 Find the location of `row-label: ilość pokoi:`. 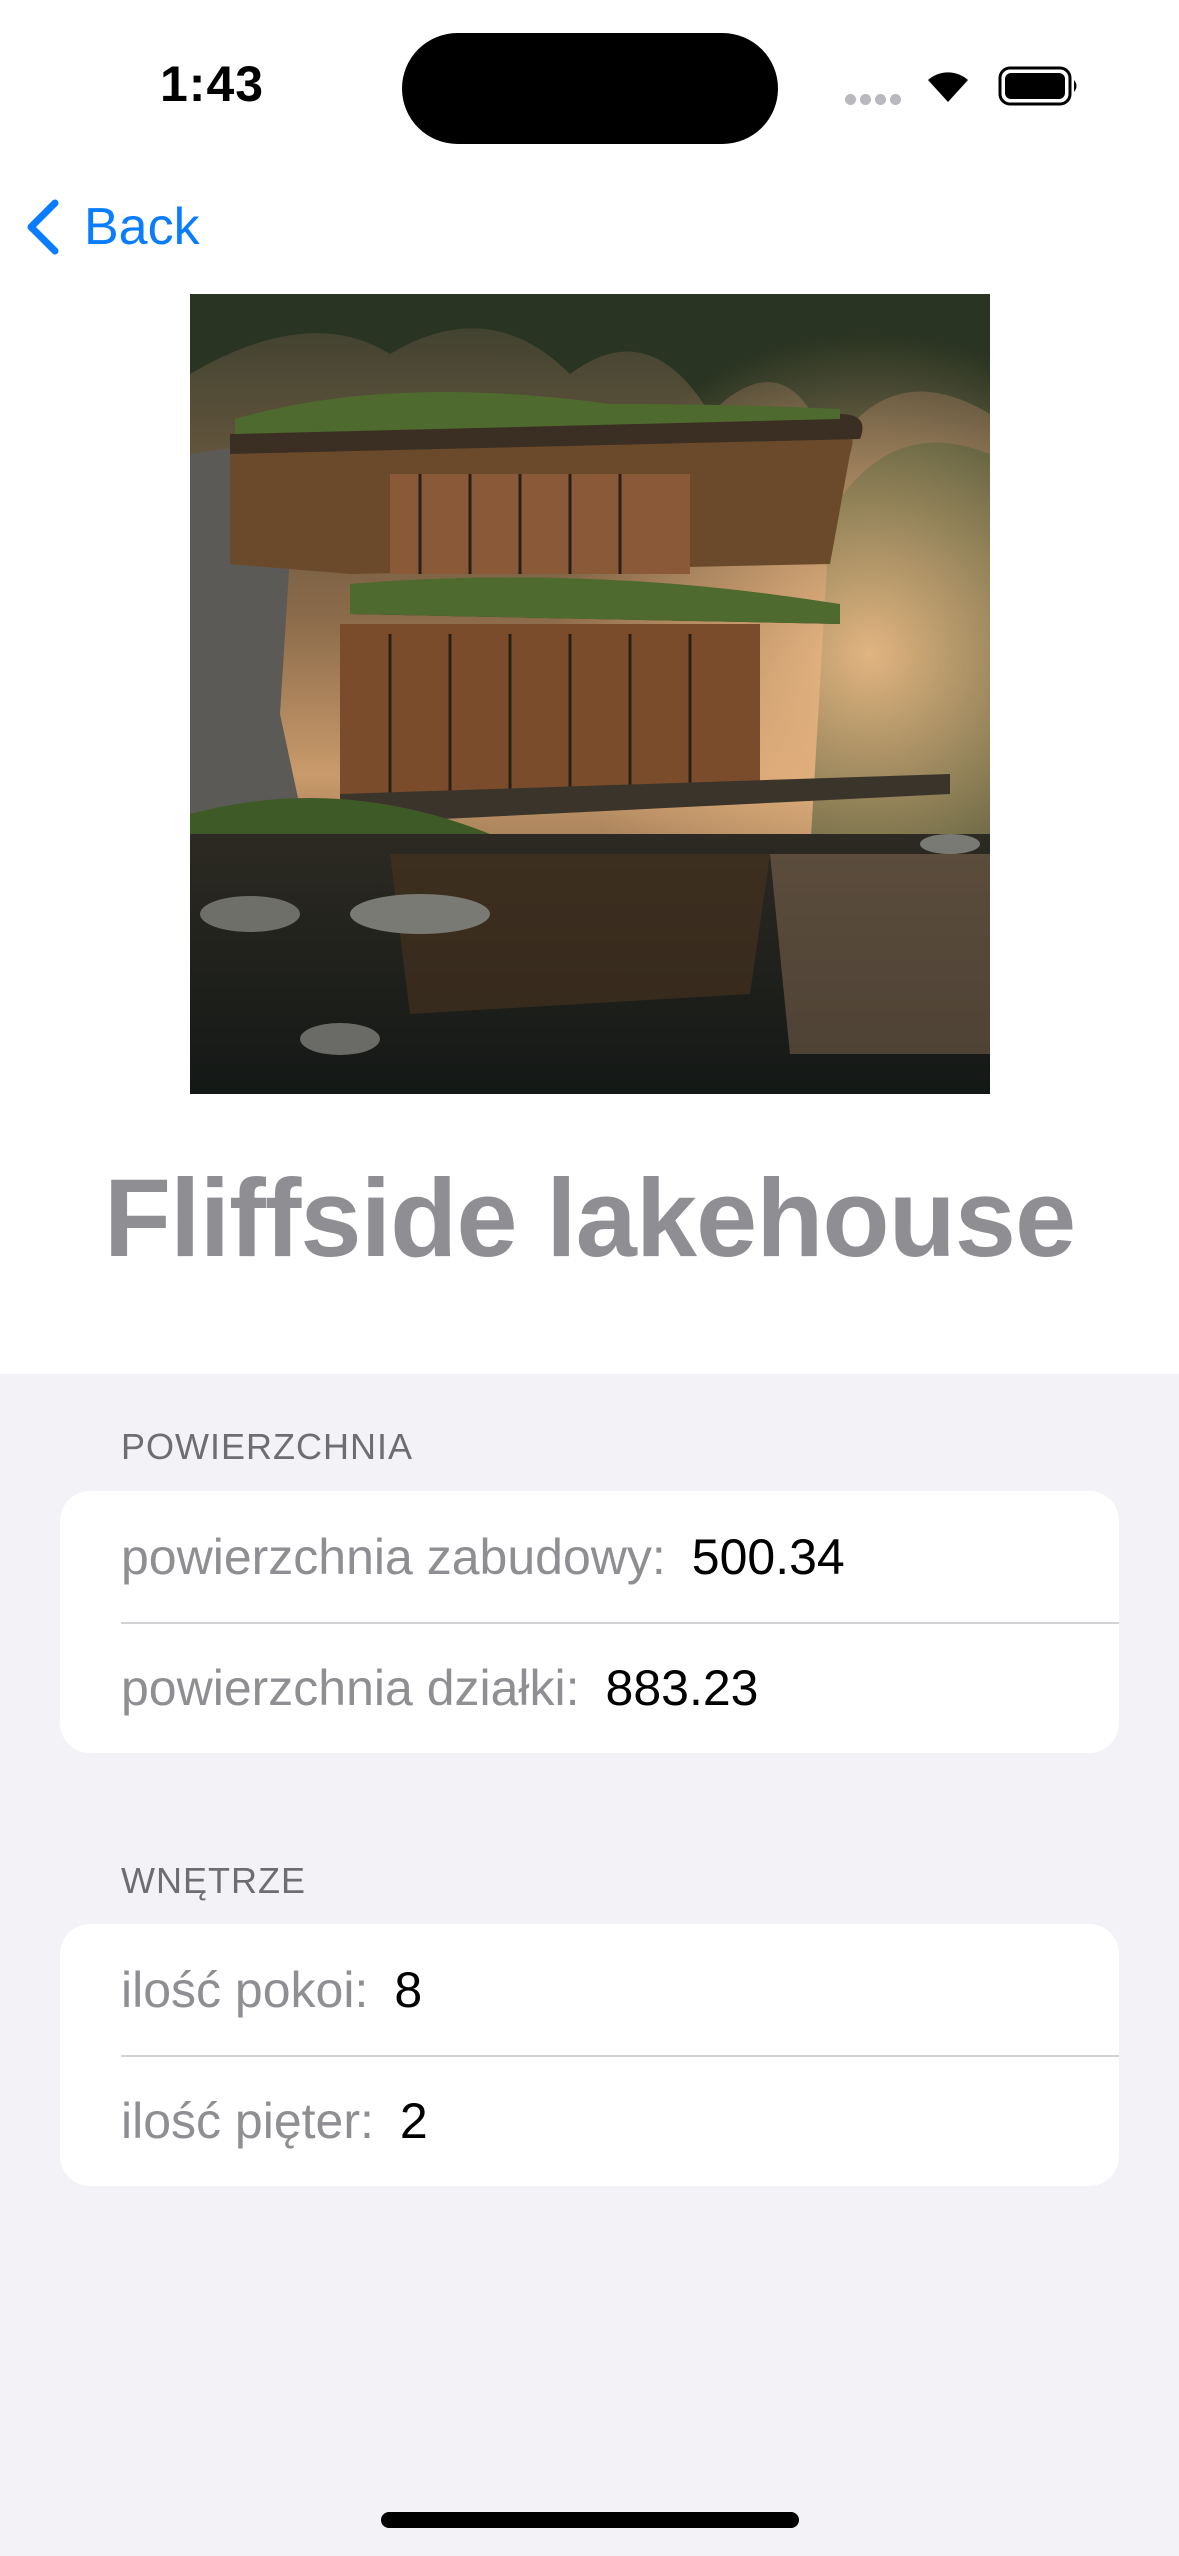

row-label: ilość pokoi: is located at coordinates (245, 1989).